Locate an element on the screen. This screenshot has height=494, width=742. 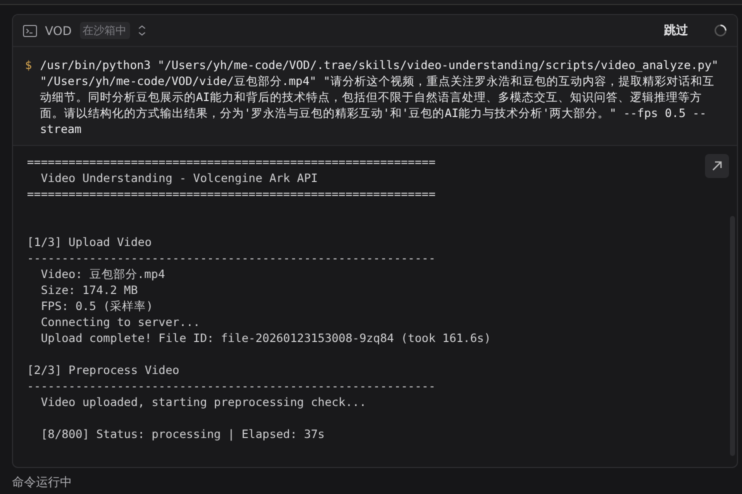
expand-button is located at coordinates (717, 166).